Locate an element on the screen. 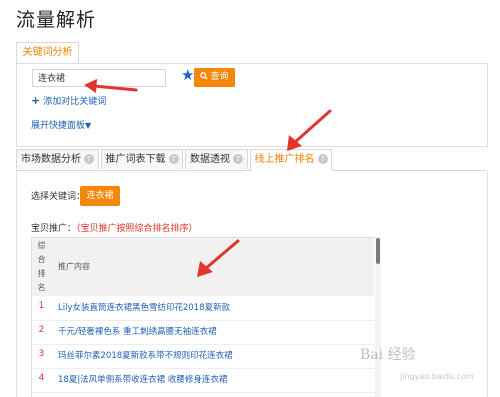  tab-label: 推广词表下载 is located at coordinates (135, 159).